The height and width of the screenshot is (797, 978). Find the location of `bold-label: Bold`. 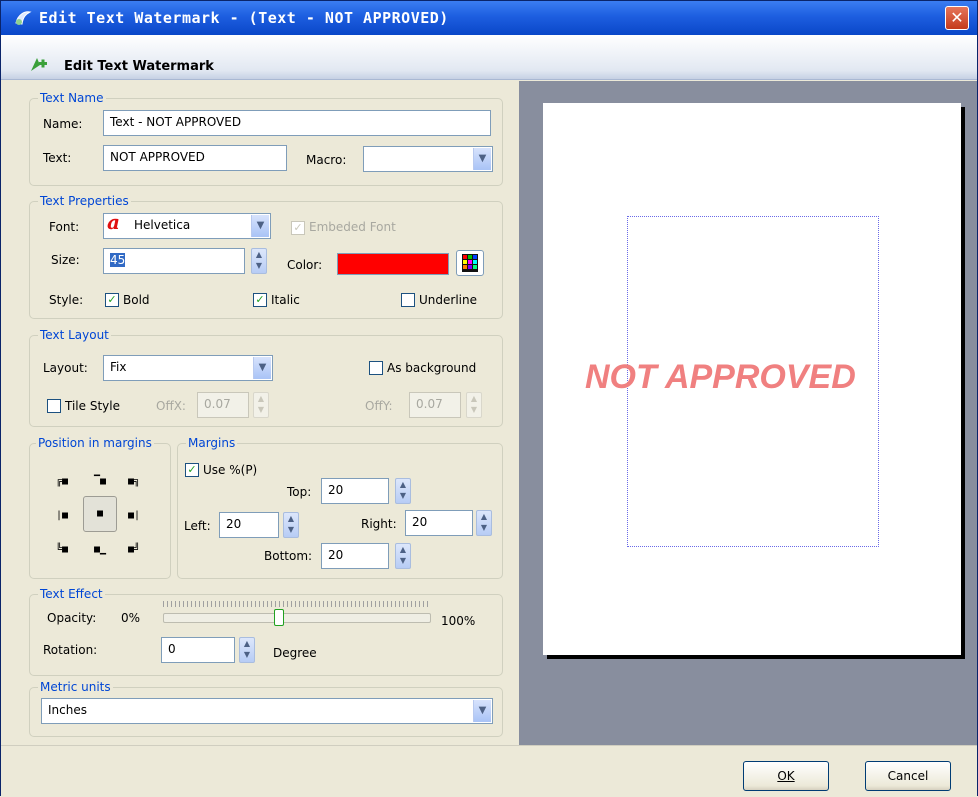

bold-label: Bold is located at coordinates (136, 300).